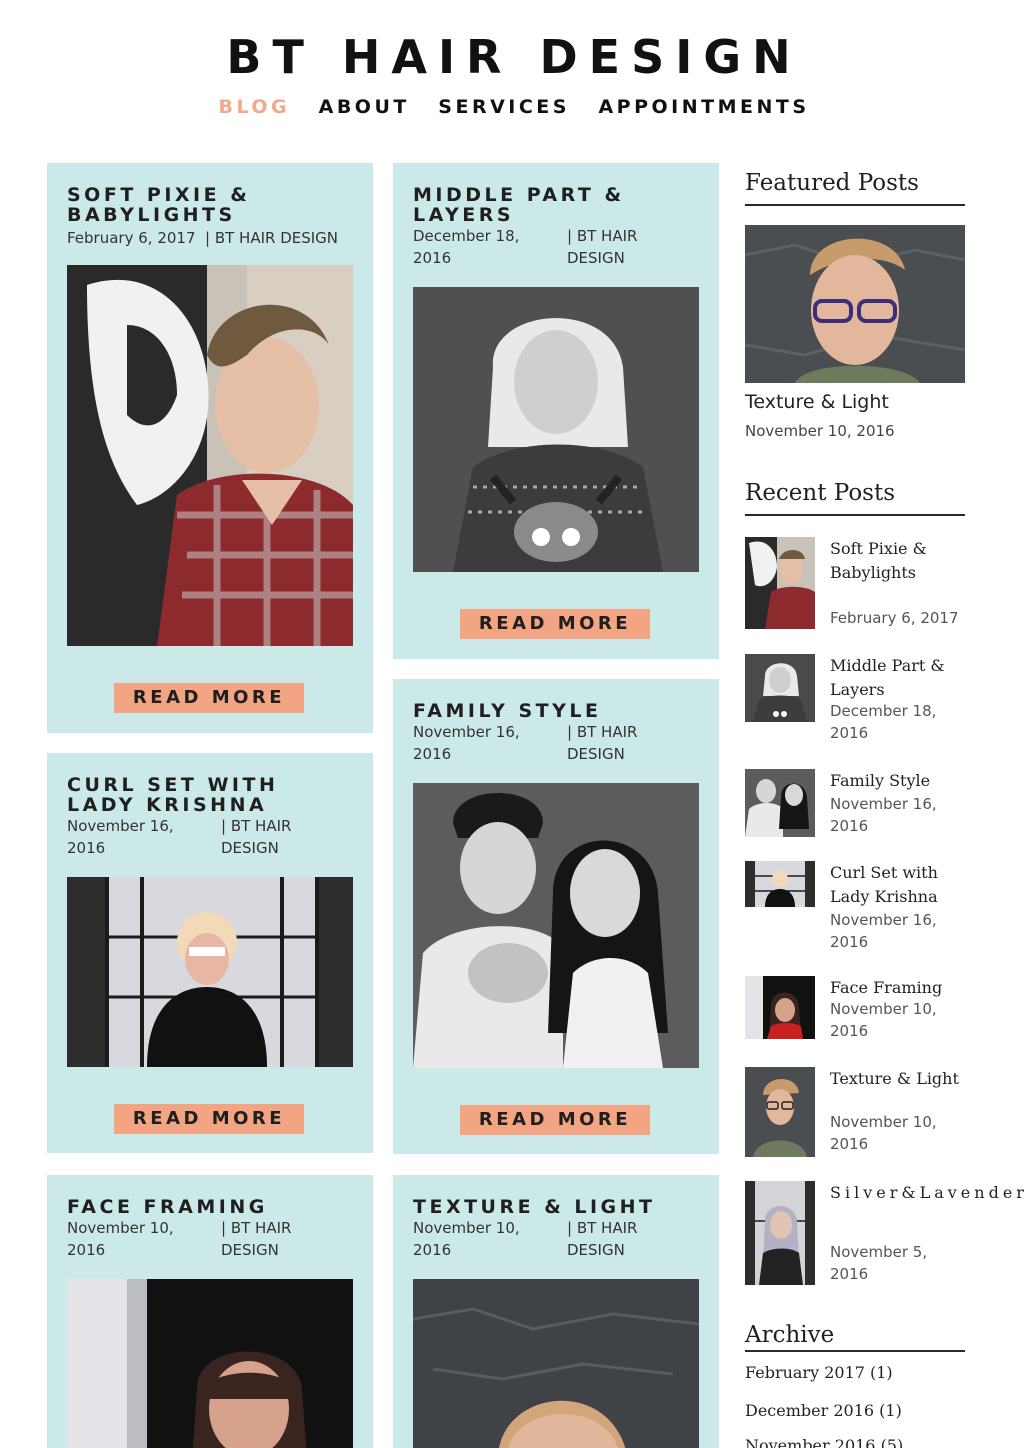 The image size is (1028, 1448). Describe the element at coordinates (558, 711) in the screenshot. I see `post-title: FAMILY STYLE` at that location.